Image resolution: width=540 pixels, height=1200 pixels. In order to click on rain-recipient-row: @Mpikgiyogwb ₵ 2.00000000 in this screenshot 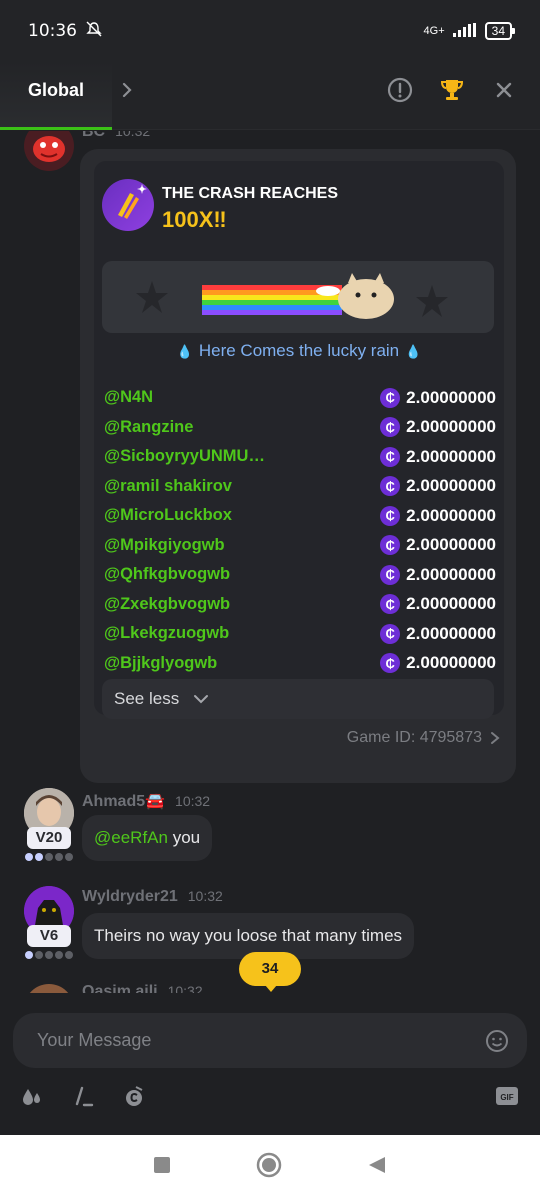, I will do `click(300, 546)`.